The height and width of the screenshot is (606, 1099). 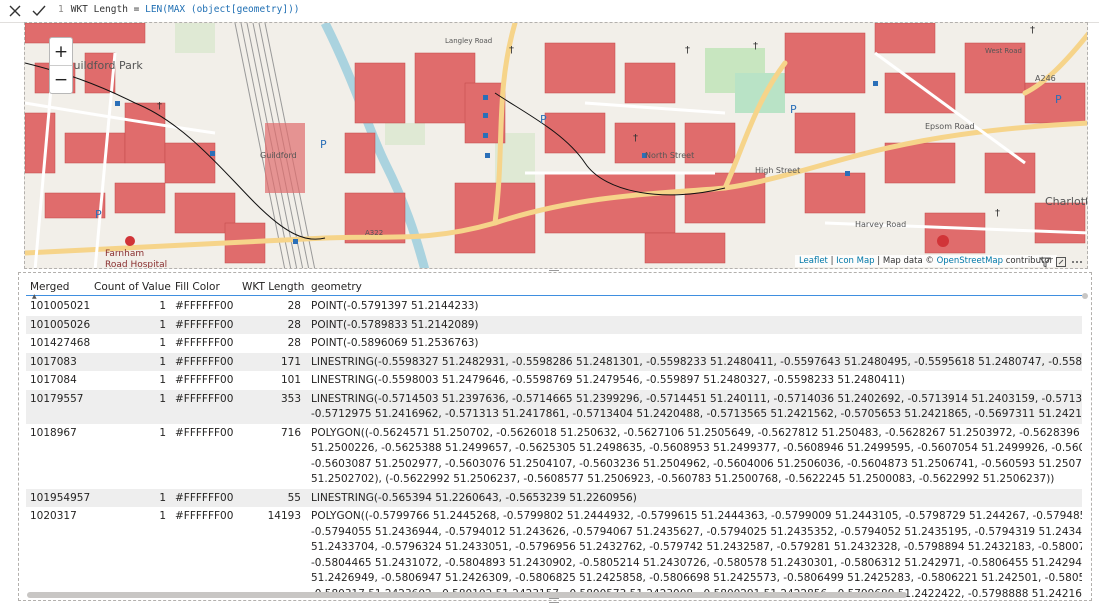 I want to click on label-charlotte: Charlotte, so click(x=1066, y=201).